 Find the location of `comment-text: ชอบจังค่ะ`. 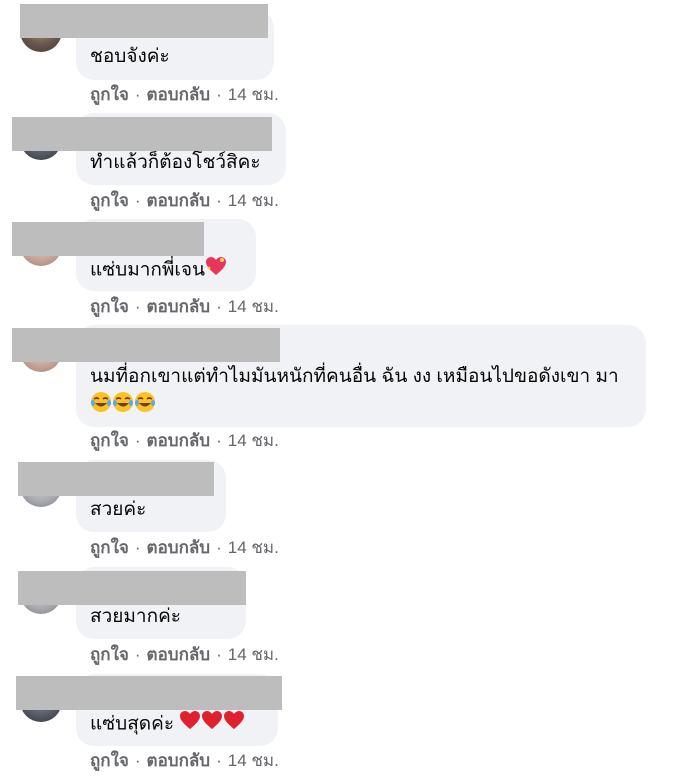

comment-text: ชอบจังค่ะ is located at coordinates (130, 56).